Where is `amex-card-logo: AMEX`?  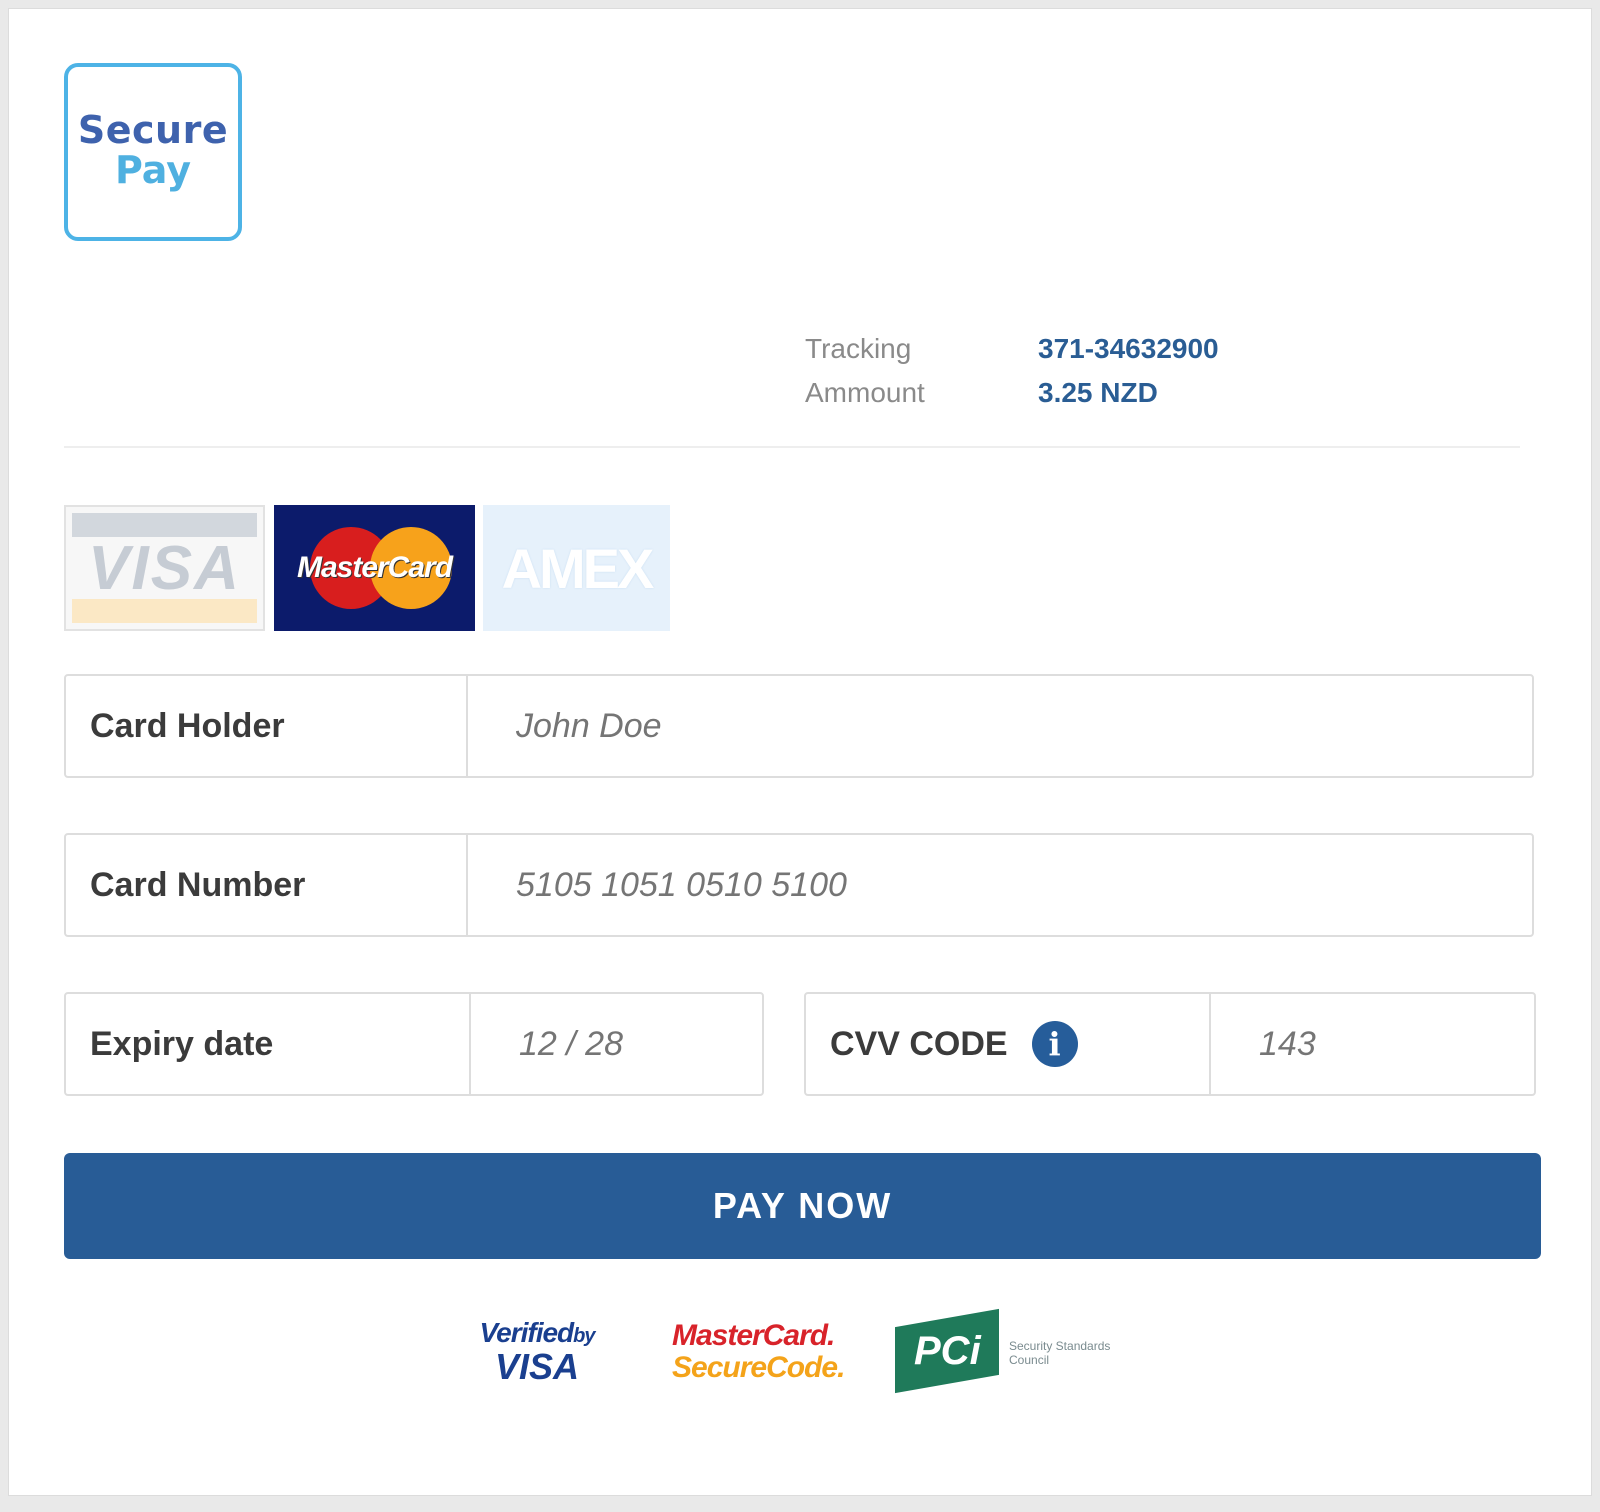 amex-card-logo: AMEX is located at coordinates (576, 568).